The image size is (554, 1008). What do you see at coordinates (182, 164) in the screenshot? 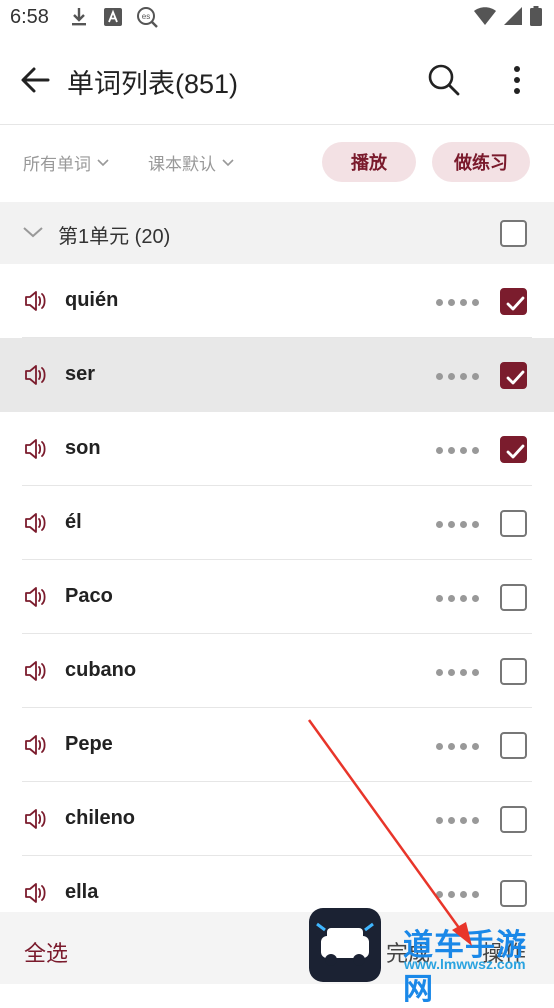
I see `order-filter-label: 课本默认` at bounding box center [182, 164].